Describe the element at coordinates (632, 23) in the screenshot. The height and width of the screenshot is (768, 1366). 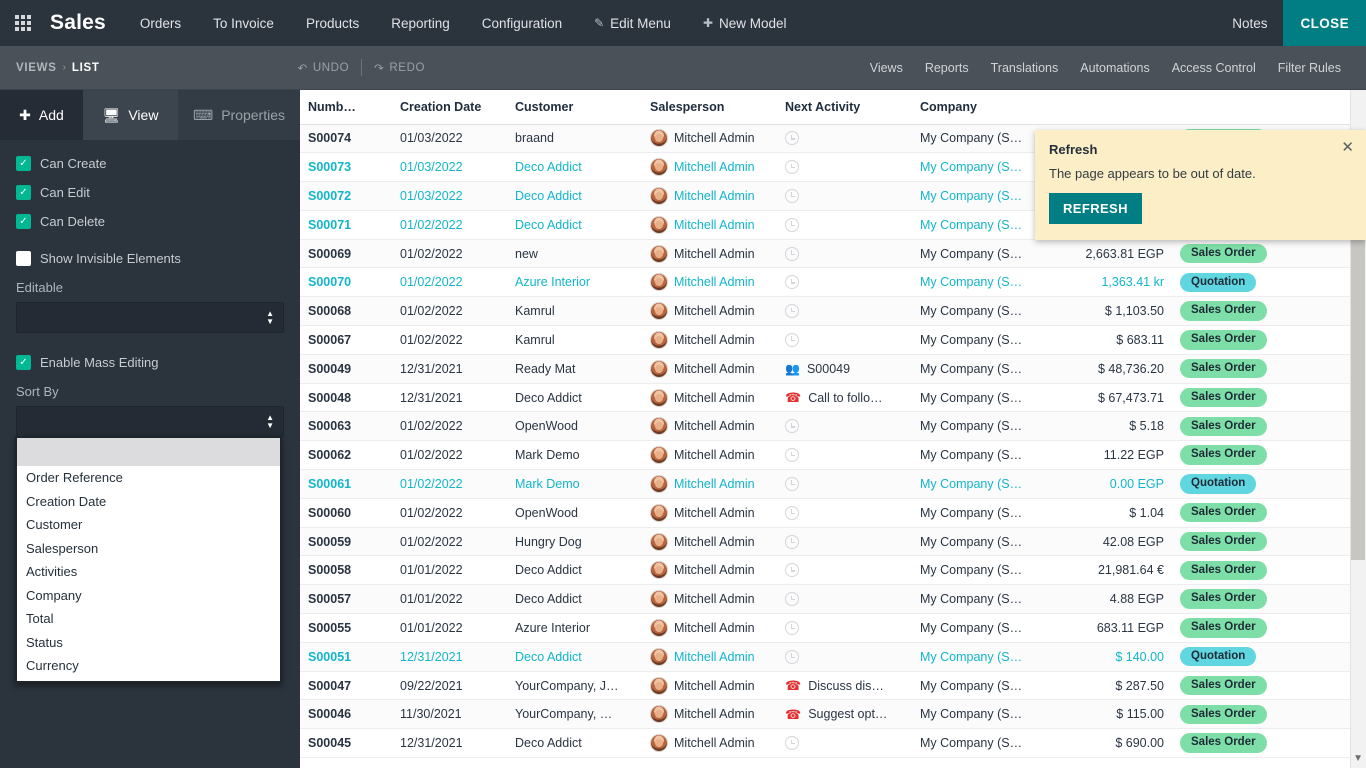
I see `edit-menu-button: ✎ Edit Menu` at that location.